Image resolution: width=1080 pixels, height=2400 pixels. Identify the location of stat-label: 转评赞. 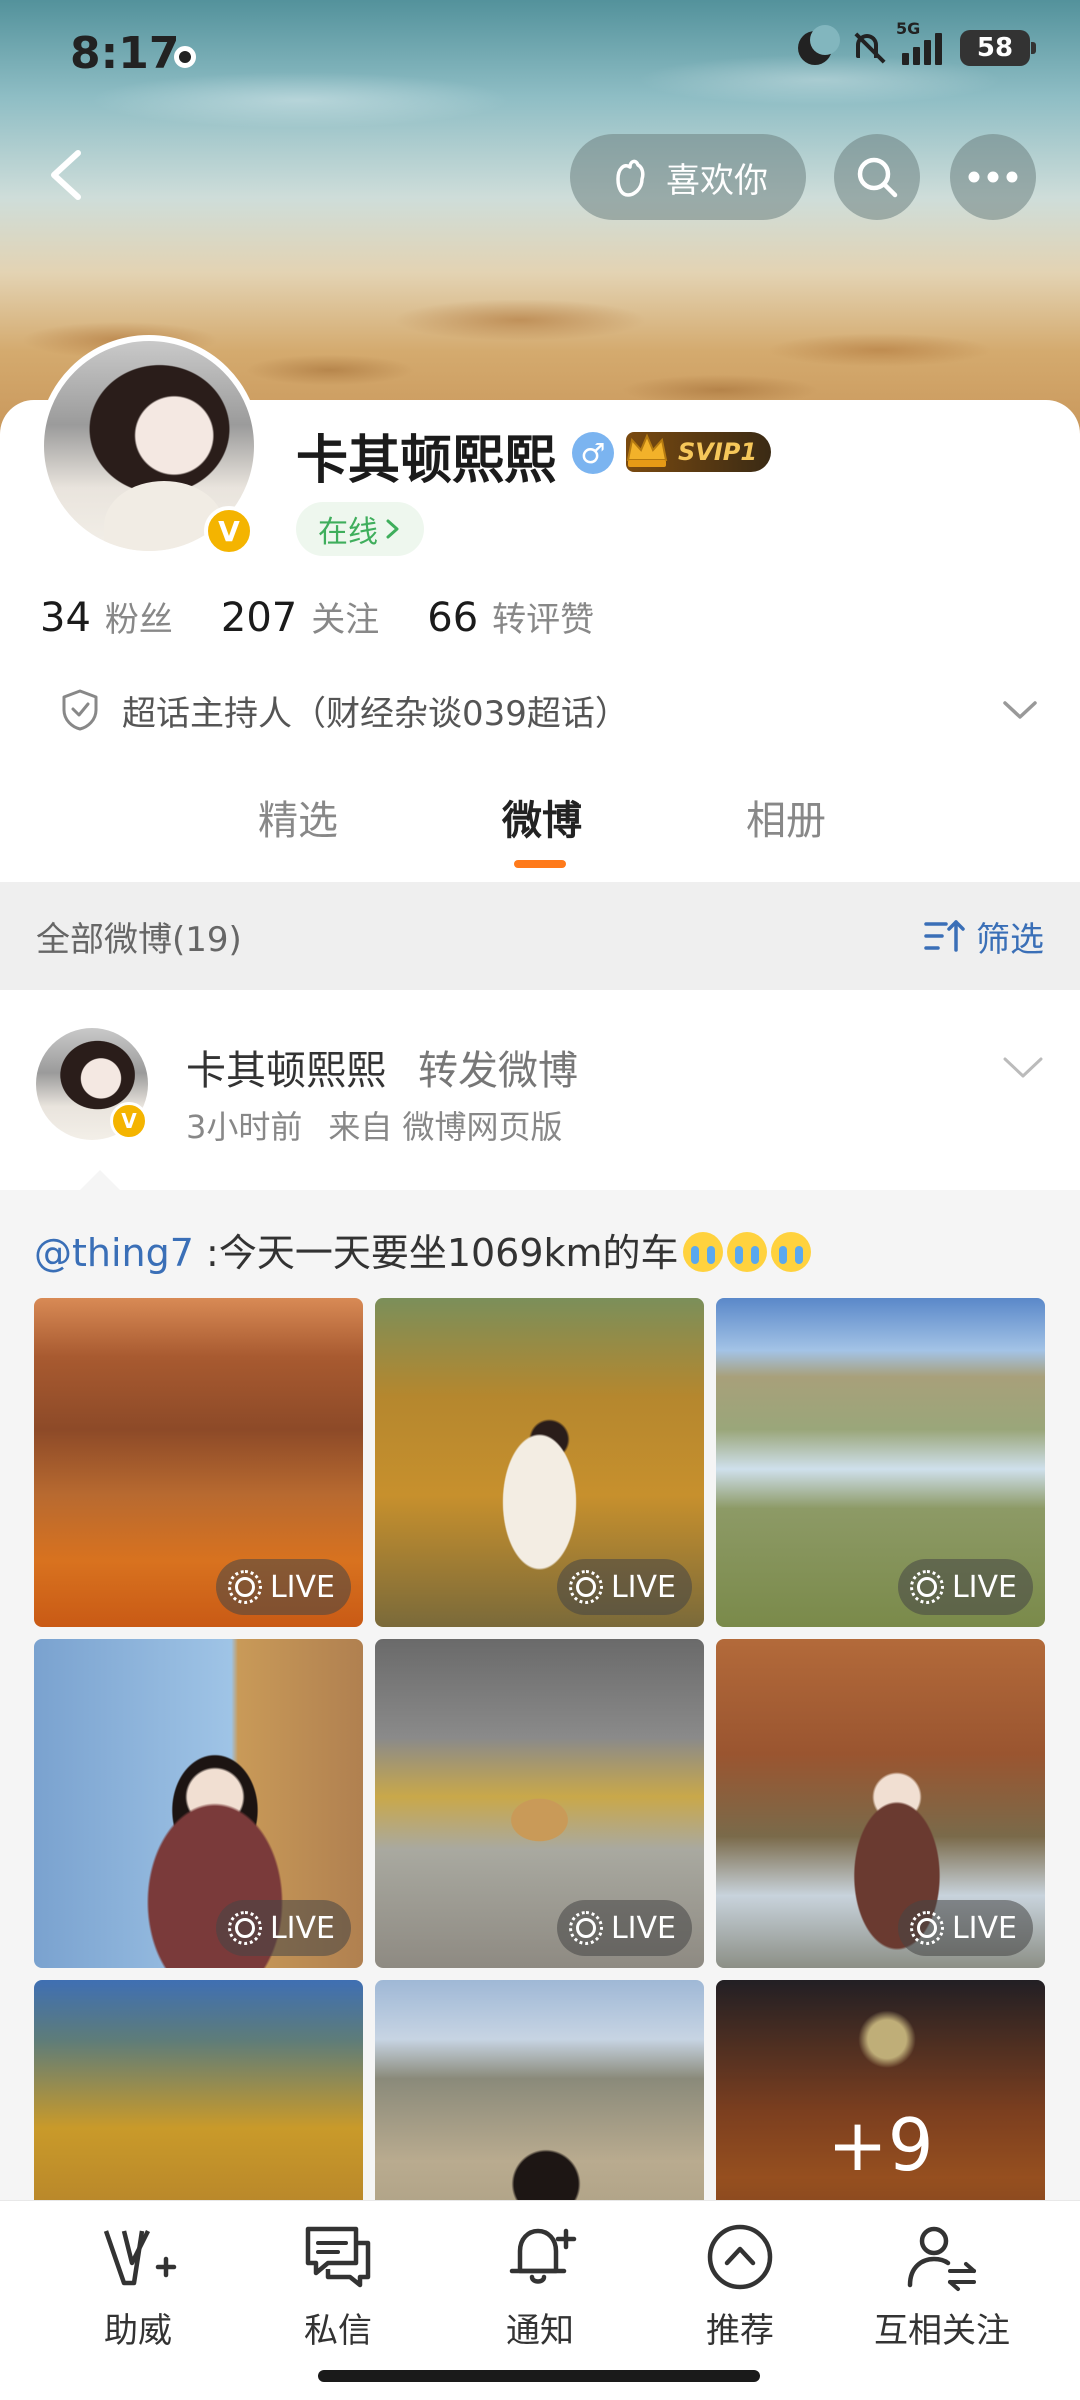
(543, 620).